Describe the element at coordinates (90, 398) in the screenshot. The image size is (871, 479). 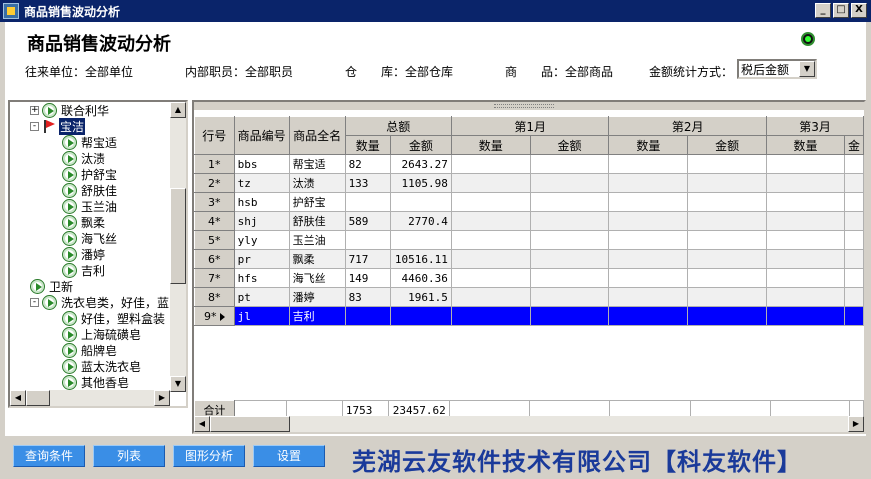
I see `tree-horizontal-scrollbar: ◀ ▶` at that location.